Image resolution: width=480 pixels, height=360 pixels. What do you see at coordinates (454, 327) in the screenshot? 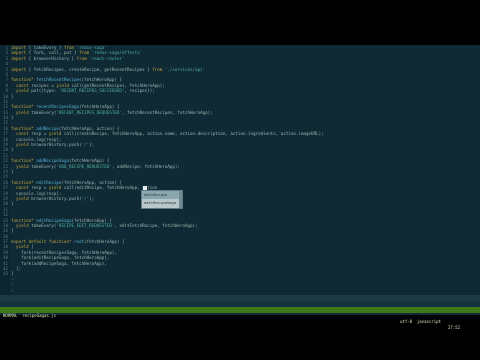
I see `statusbar-position: 27:52` at bounding box center [454, 327].